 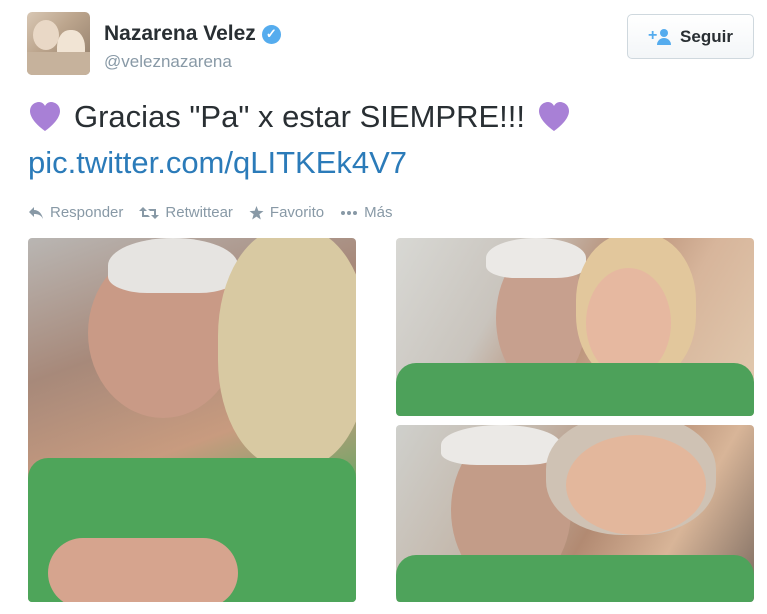 What do you see at coordinates (58, 43) in the screenshot?
I see `avatar` at bounding box center [58, 43].